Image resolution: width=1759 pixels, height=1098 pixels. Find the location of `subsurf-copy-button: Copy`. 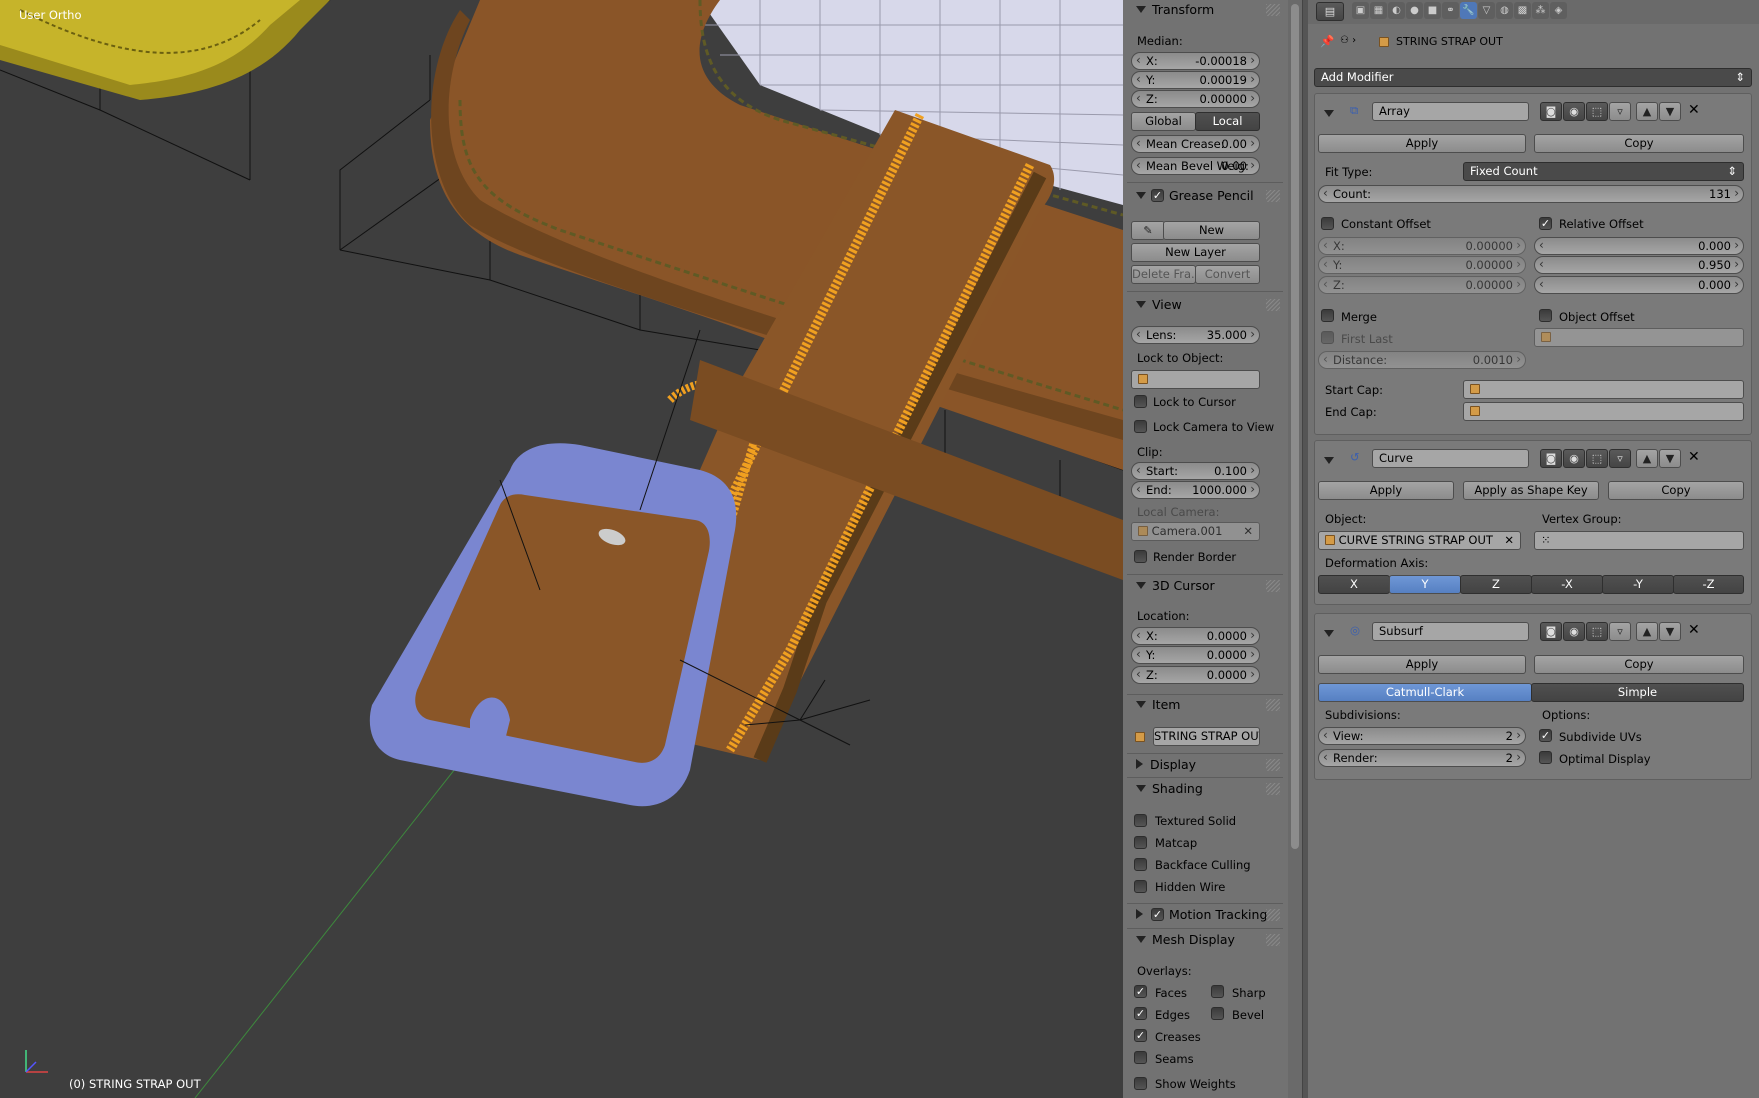

subsurf-copy-button: Copy is located at coordinates (1639, 664).